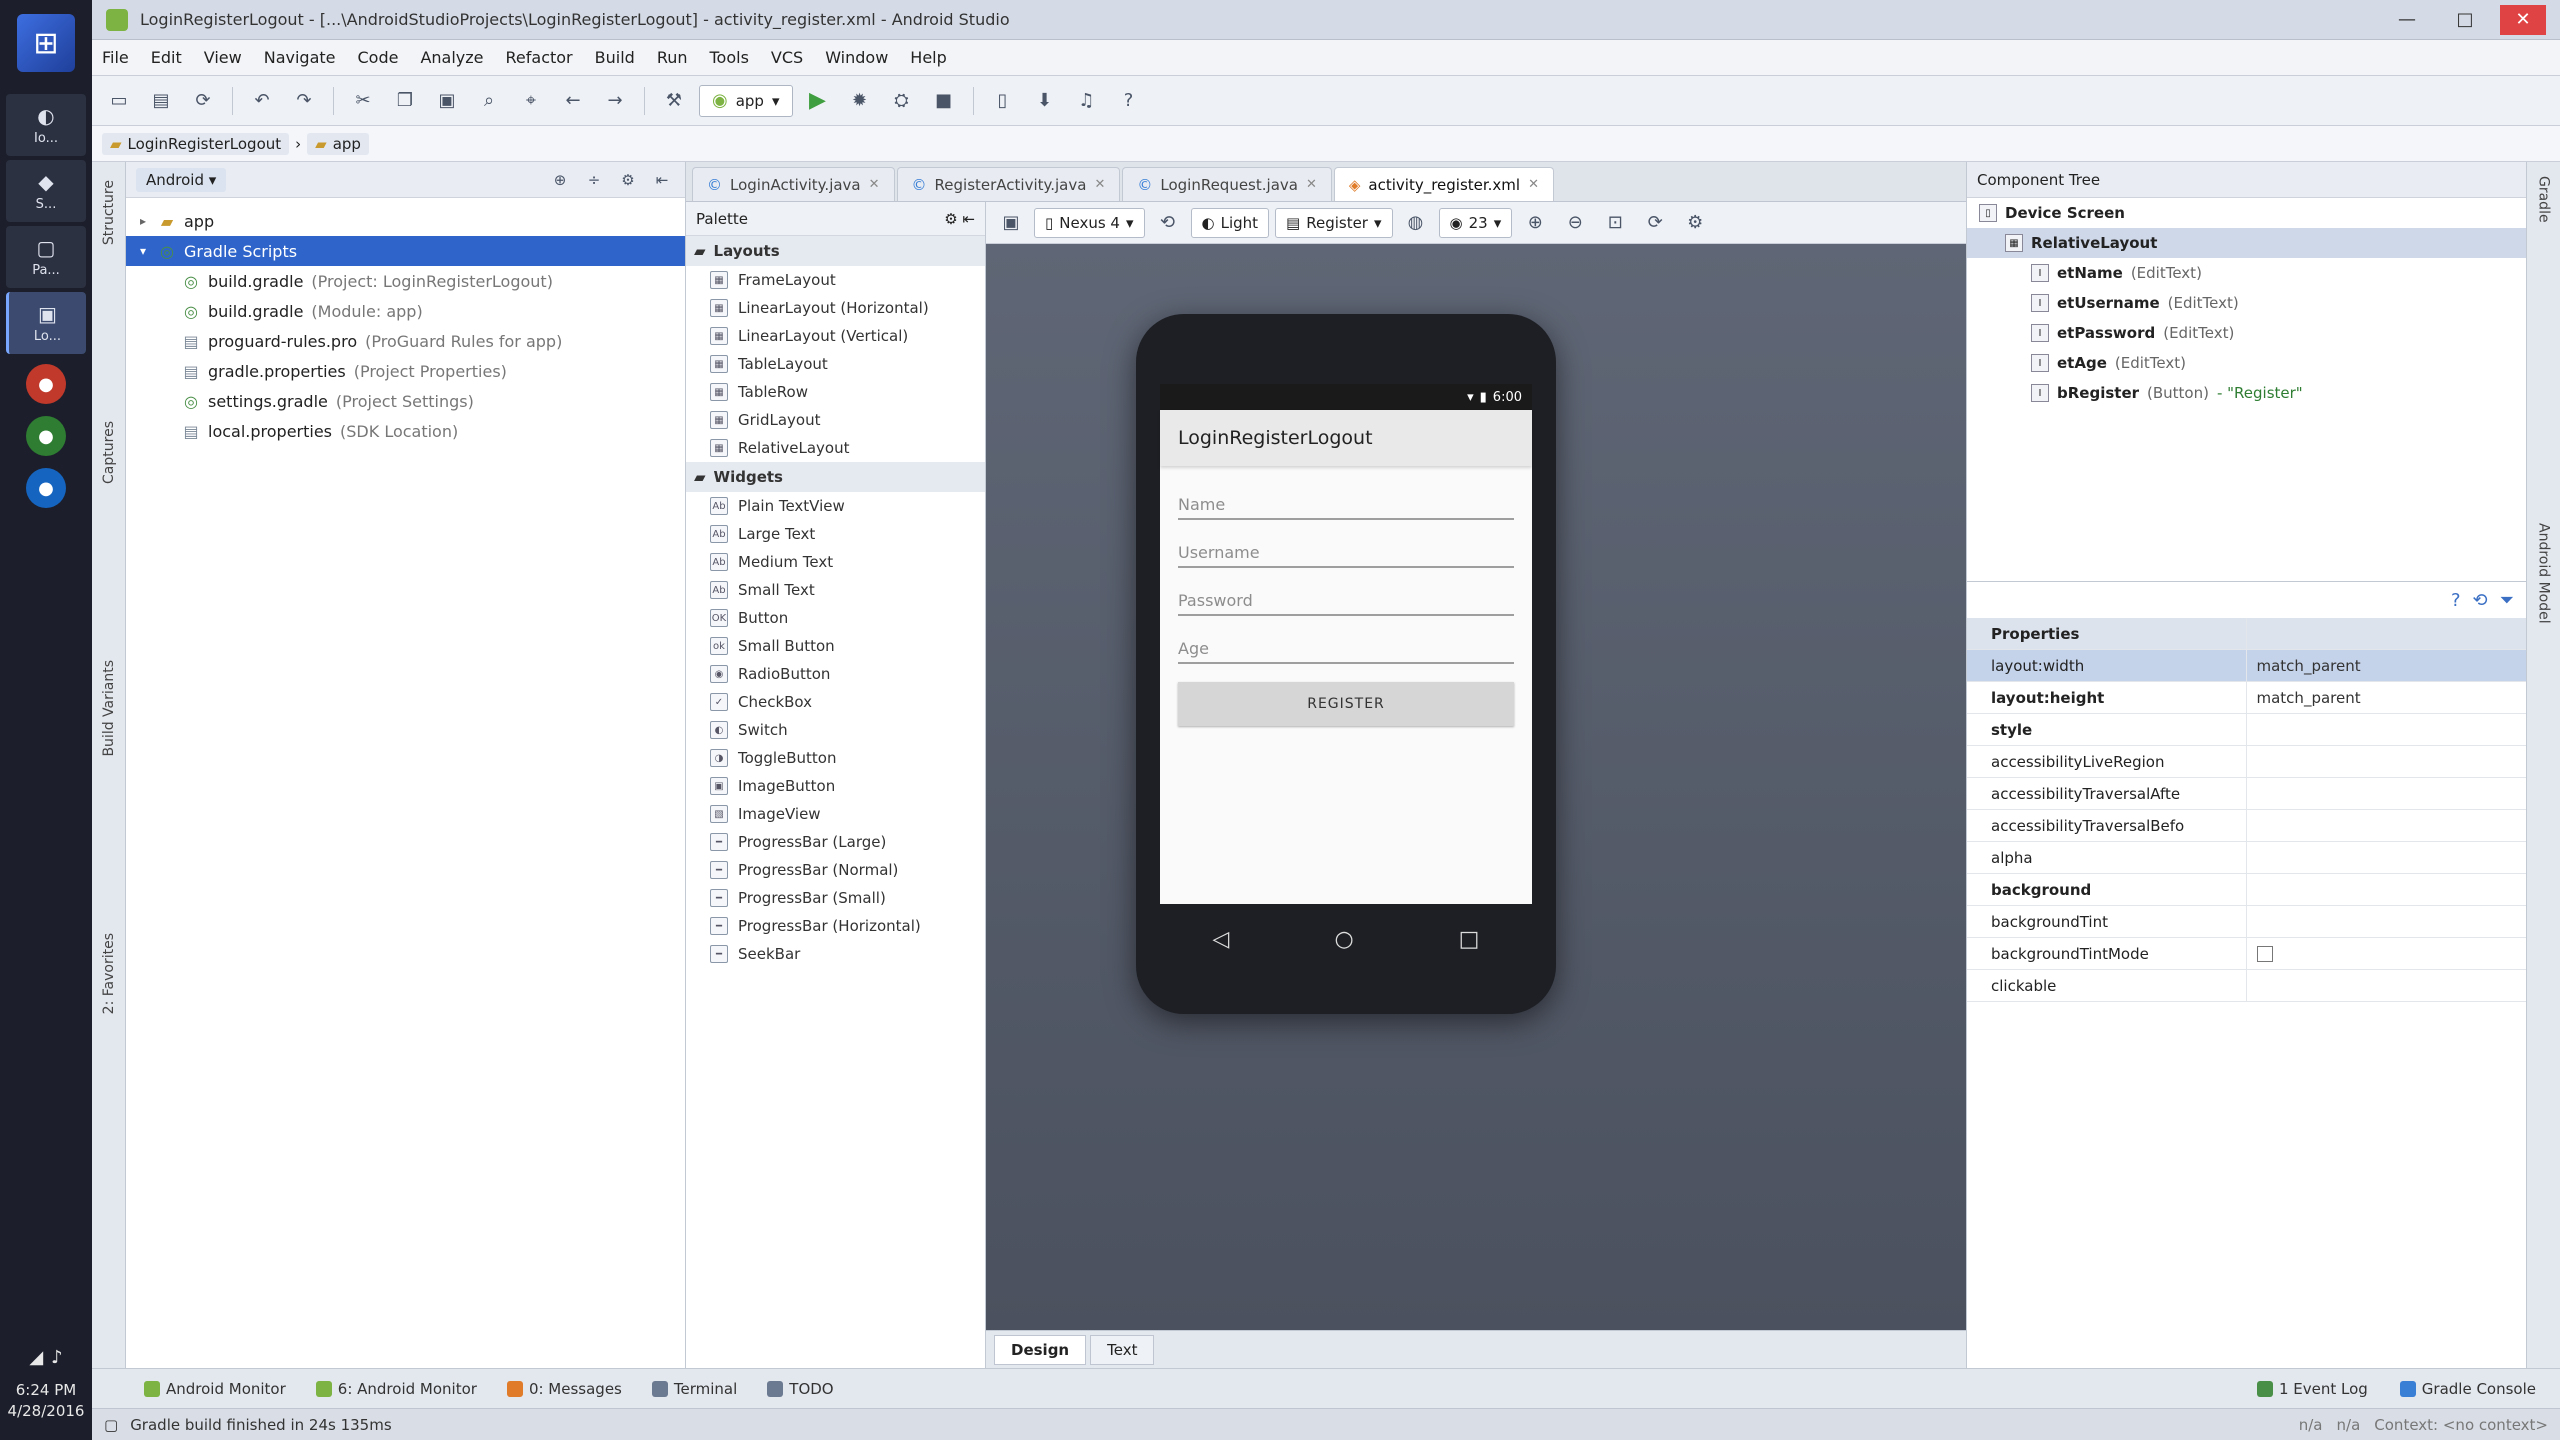 The width and height of the screenshot is (2560, 1440). I want to click on menu-tools: Tools, so click(729, 57).